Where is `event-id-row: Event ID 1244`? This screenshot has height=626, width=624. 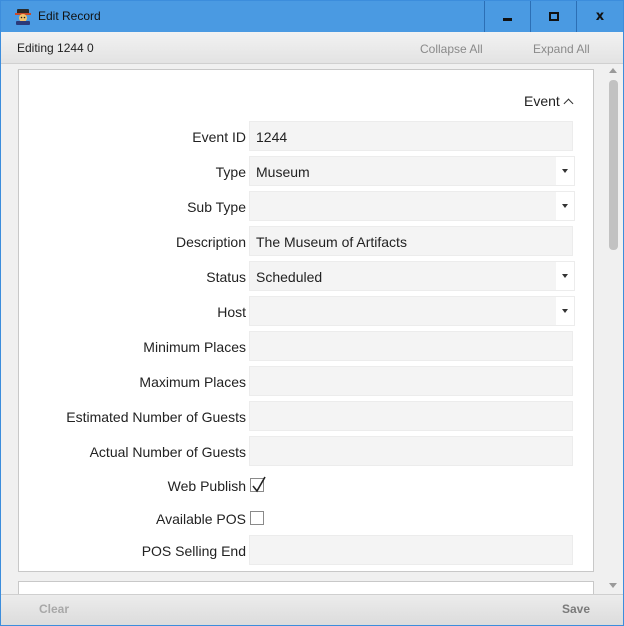
event-id-row: Event ID 1244 is located at coordinates (307, 136).